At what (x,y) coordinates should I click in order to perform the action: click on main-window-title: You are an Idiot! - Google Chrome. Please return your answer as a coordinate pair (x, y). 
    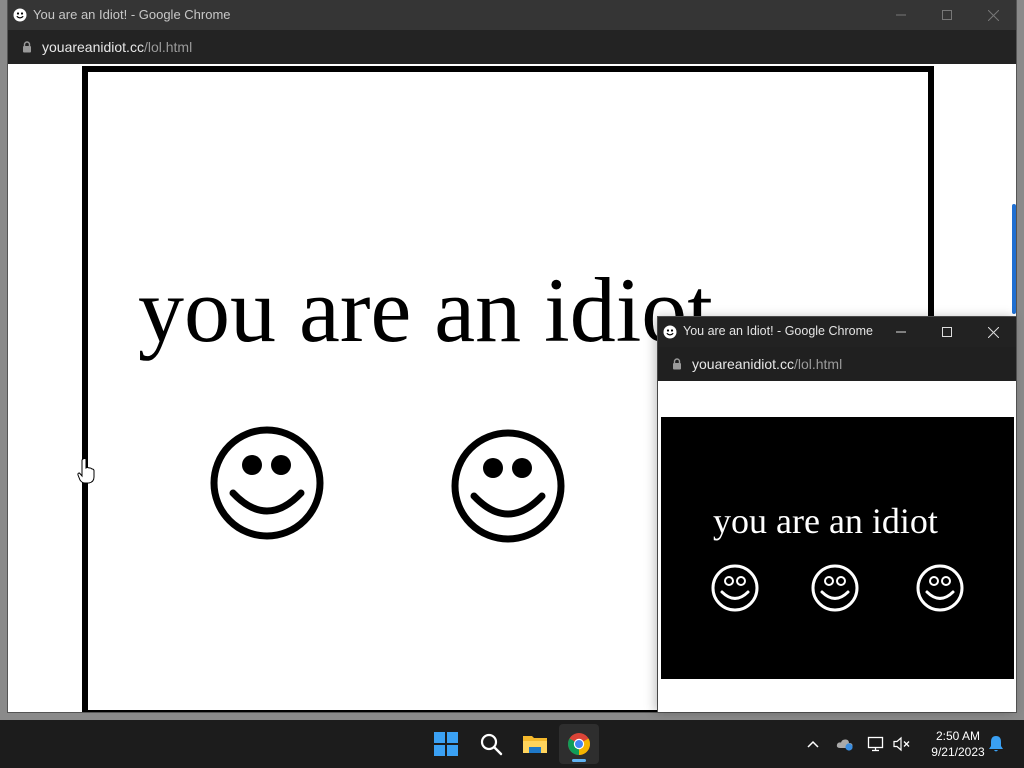
    Looking at the image, I should click on (132, 14).